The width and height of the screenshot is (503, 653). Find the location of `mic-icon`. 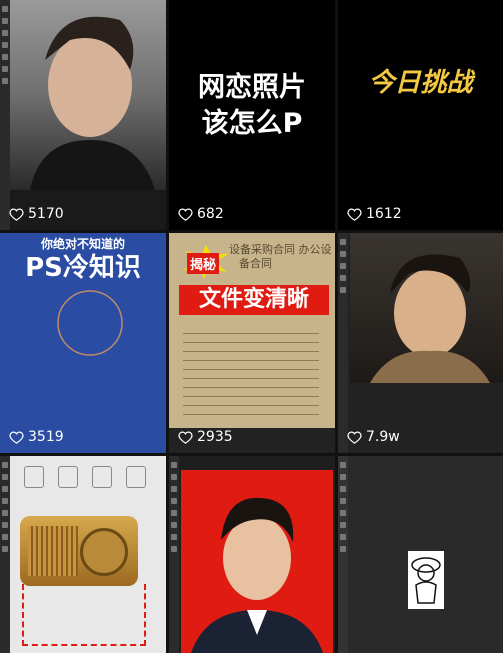

mic-icon is located at coordinates (102, 477).